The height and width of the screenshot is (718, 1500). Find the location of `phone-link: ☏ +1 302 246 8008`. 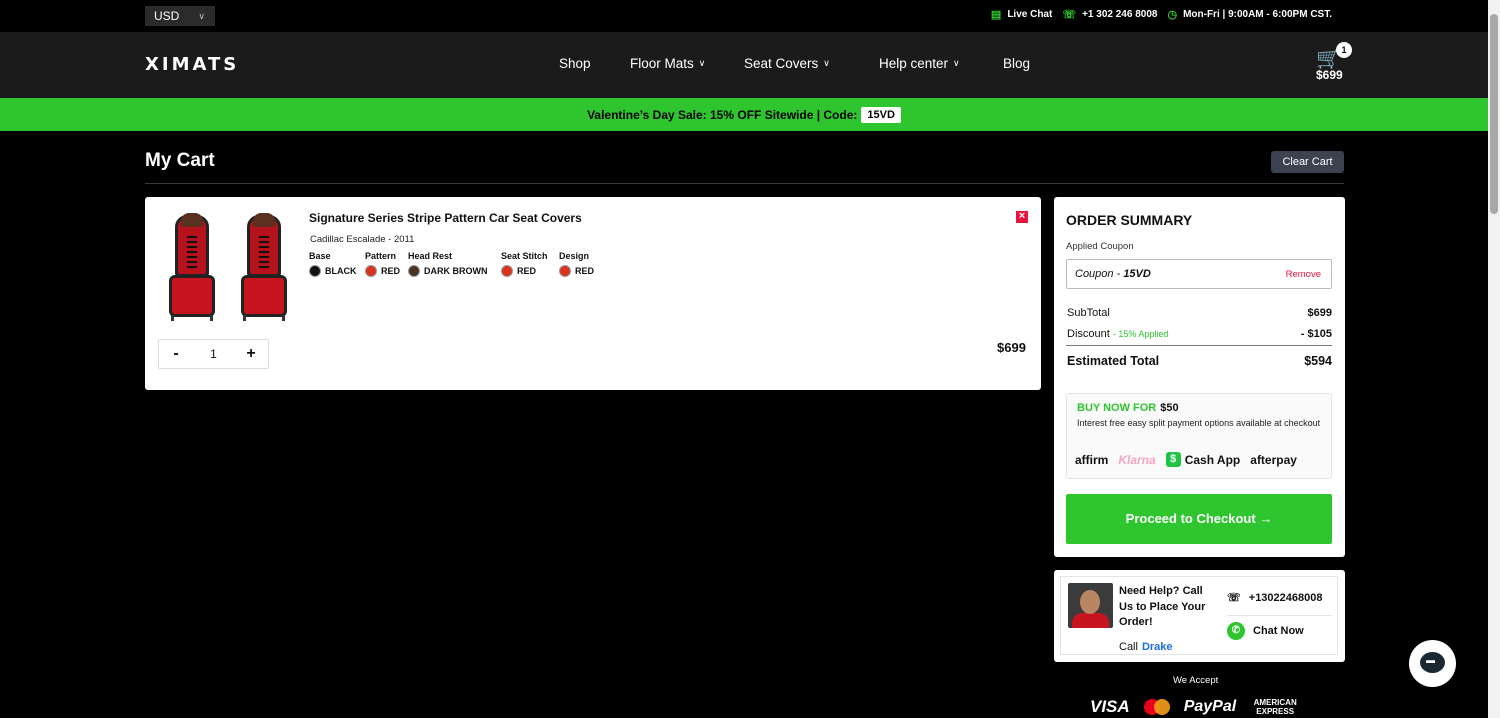

phone-link: ☏ +1 302 246 8008 is located at coordinates (1109, 14).